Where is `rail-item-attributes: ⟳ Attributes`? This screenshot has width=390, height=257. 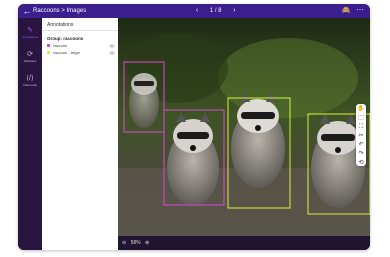 rail-item-attributes: ⟳ Attributes is located at coordinates (30, 58).